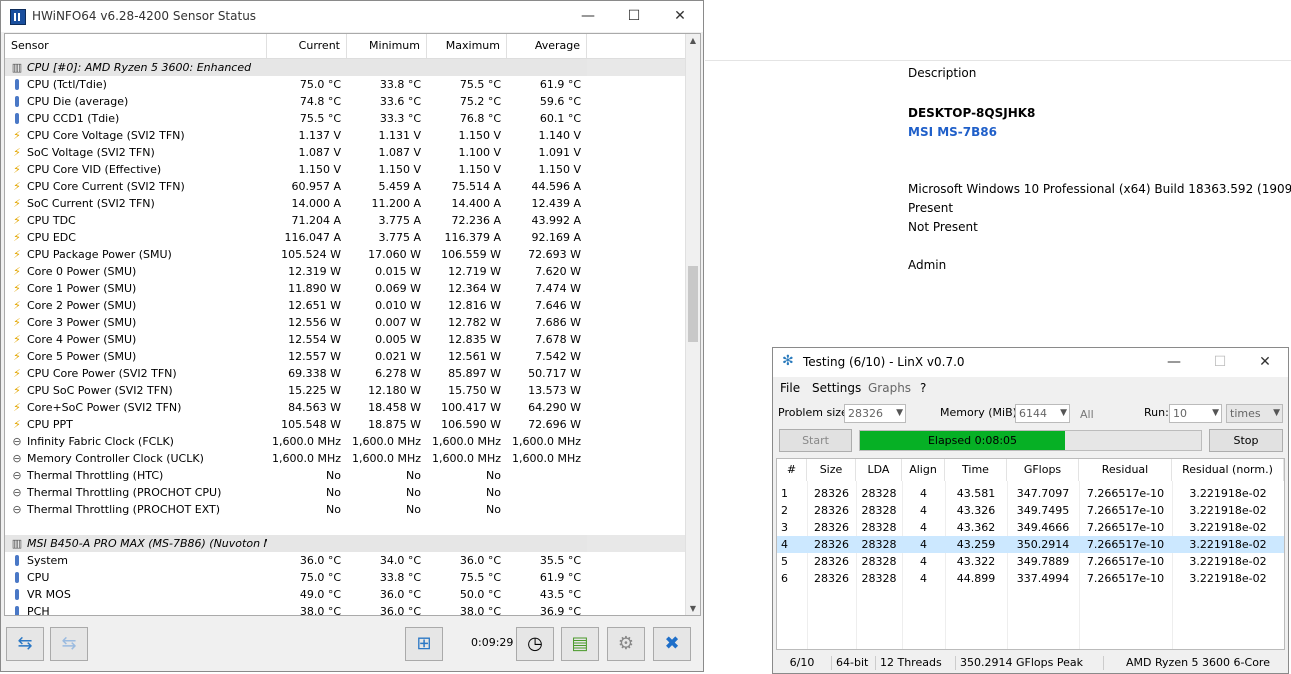 This screenshot has width=1291, height=674. I want to click on result-index: 1, so click(784, 493).